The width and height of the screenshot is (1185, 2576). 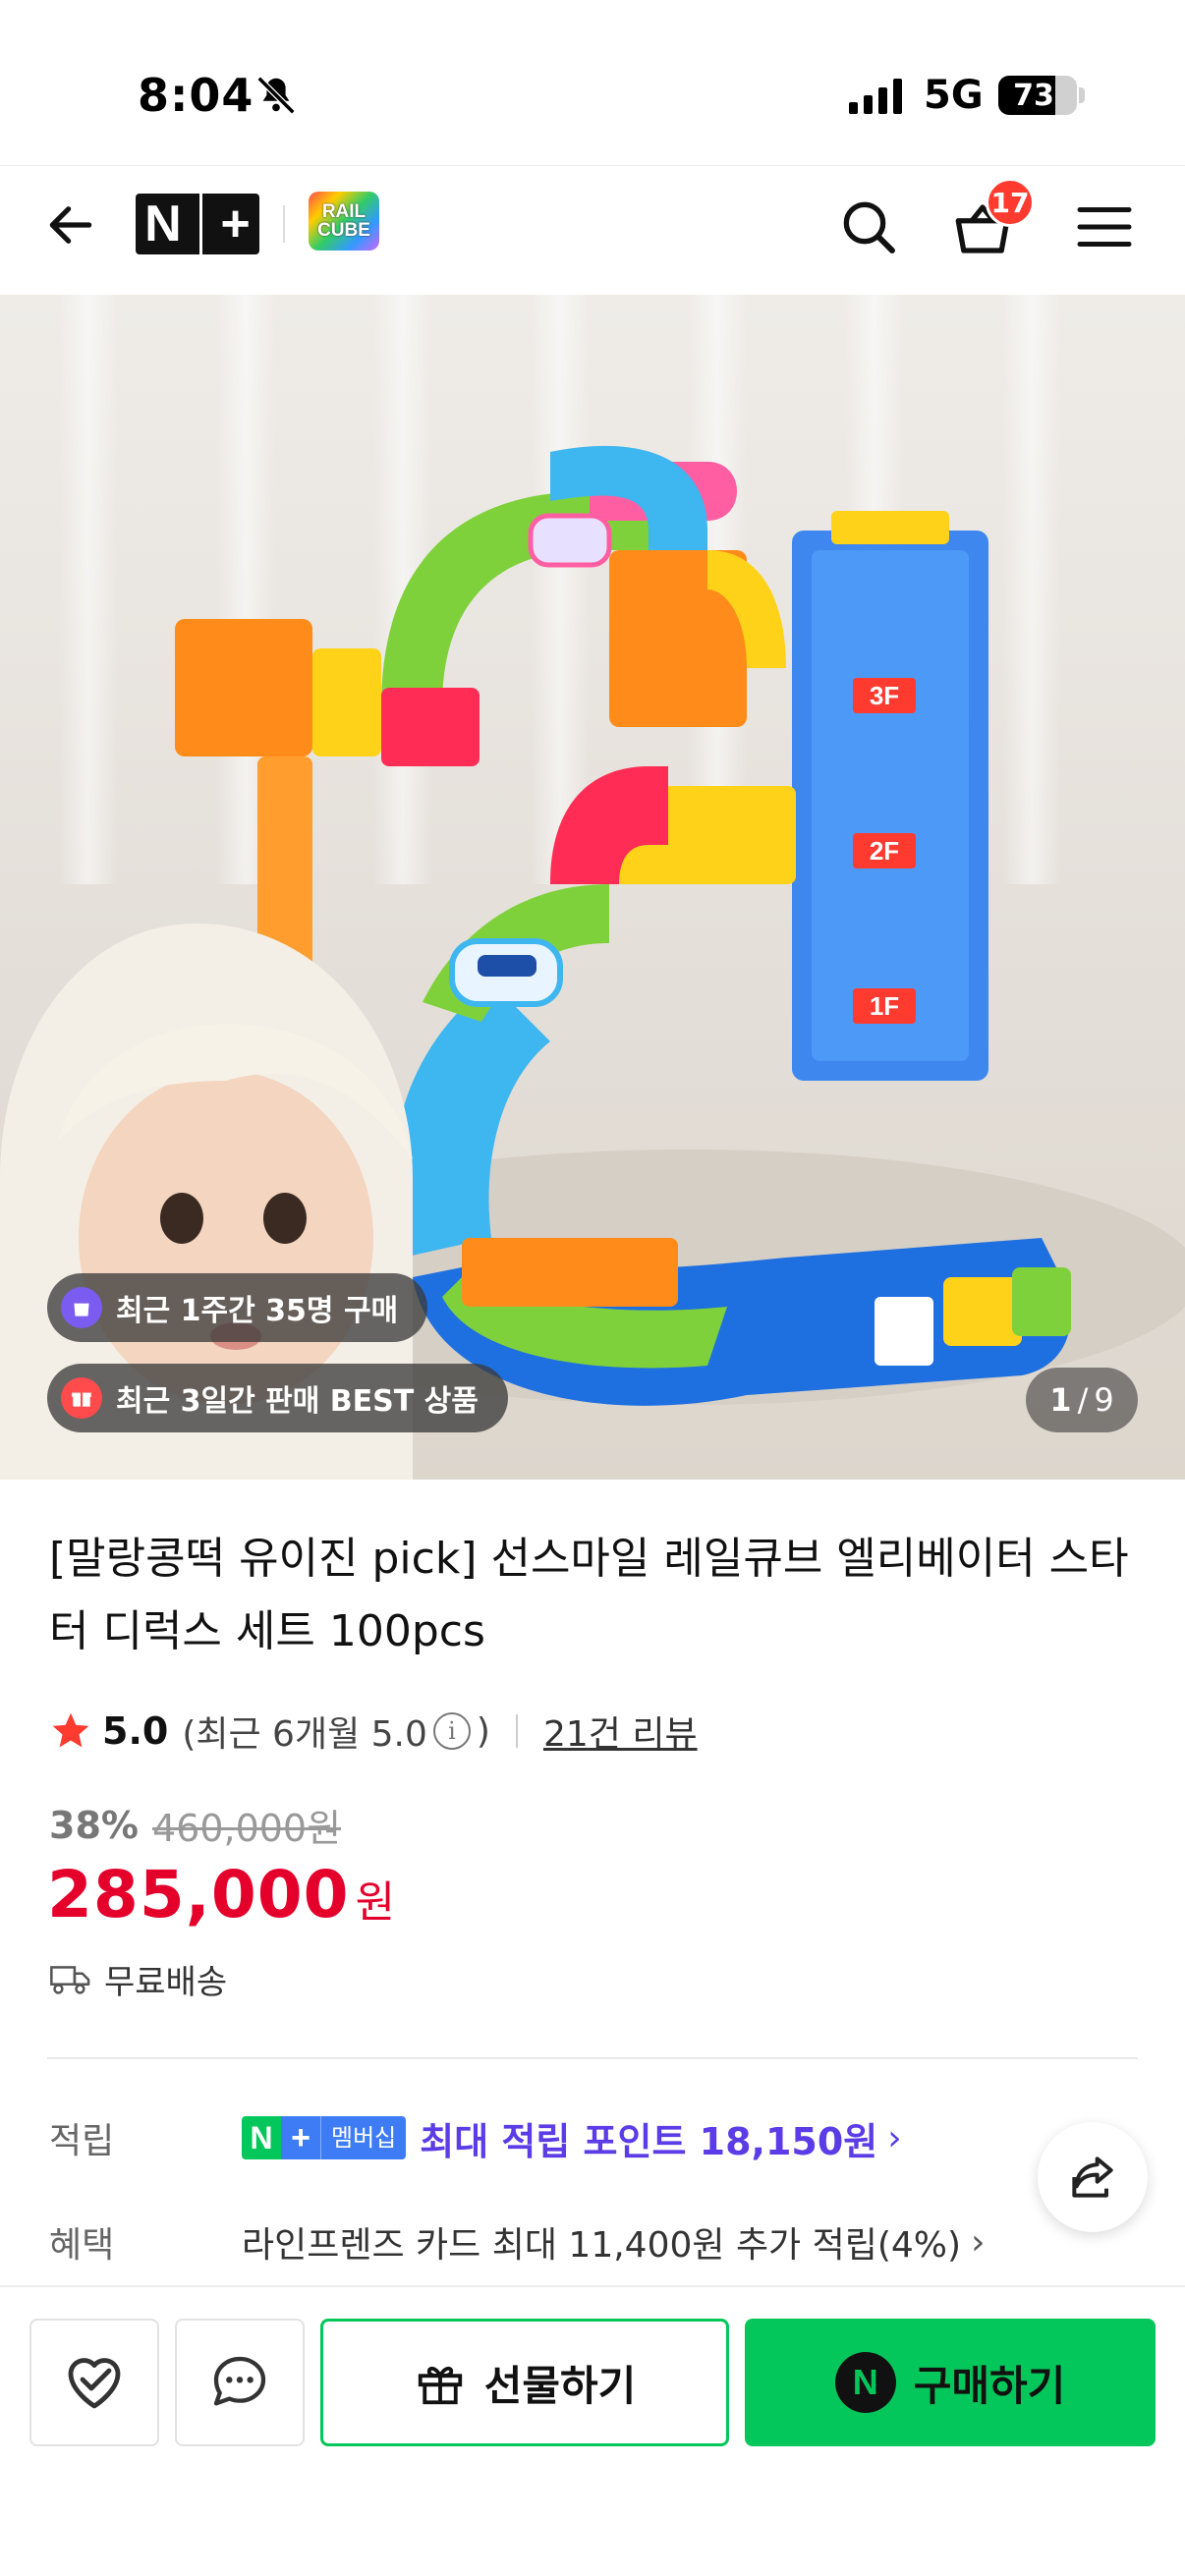 I want to click on recent-buyers-text: 최근 1주간 35명 구매, so click(x=257, y=1311).